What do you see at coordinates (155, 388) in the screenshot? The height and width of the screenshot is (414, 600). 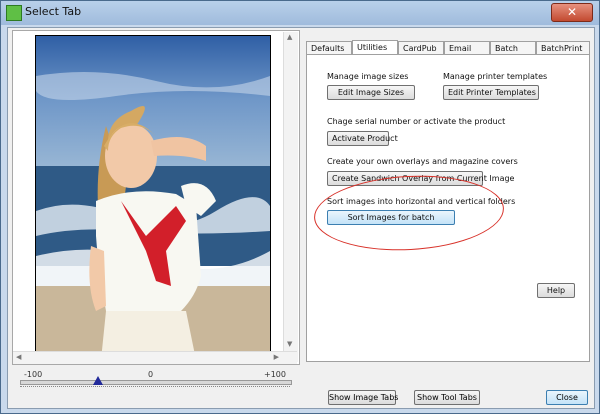 I see `slider-ticks` at bounding box center [155, 388].